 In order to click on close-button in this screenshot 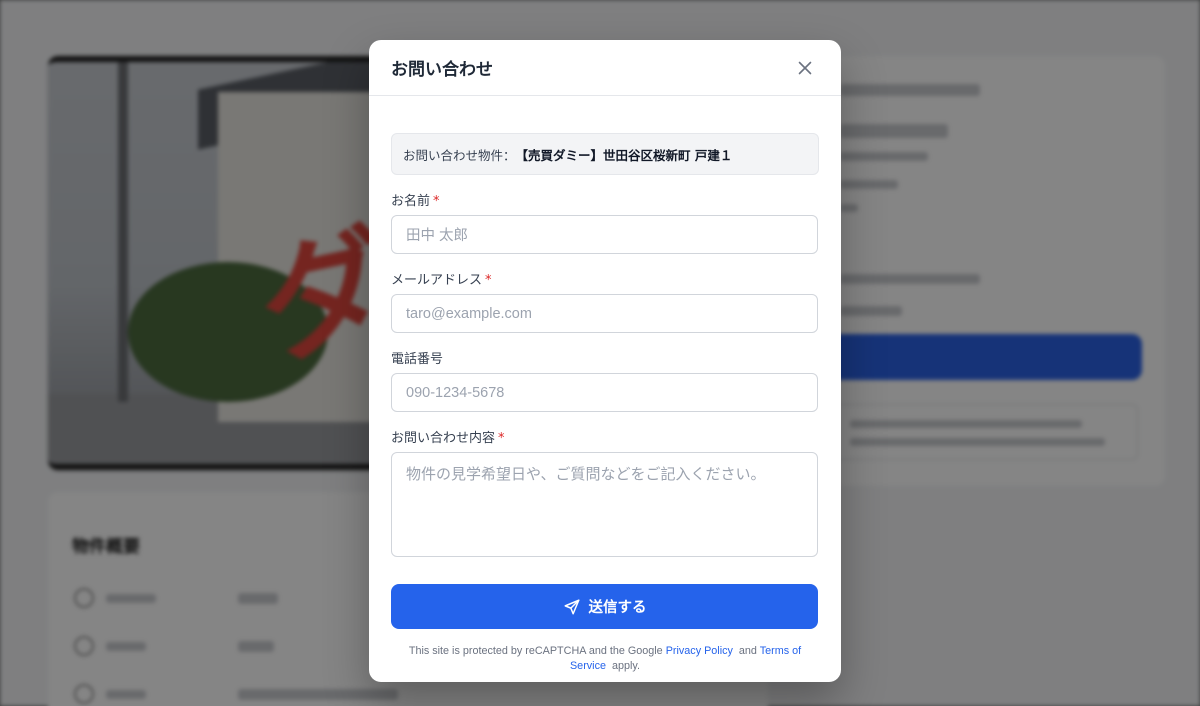, I will do `click(805, 68)`.